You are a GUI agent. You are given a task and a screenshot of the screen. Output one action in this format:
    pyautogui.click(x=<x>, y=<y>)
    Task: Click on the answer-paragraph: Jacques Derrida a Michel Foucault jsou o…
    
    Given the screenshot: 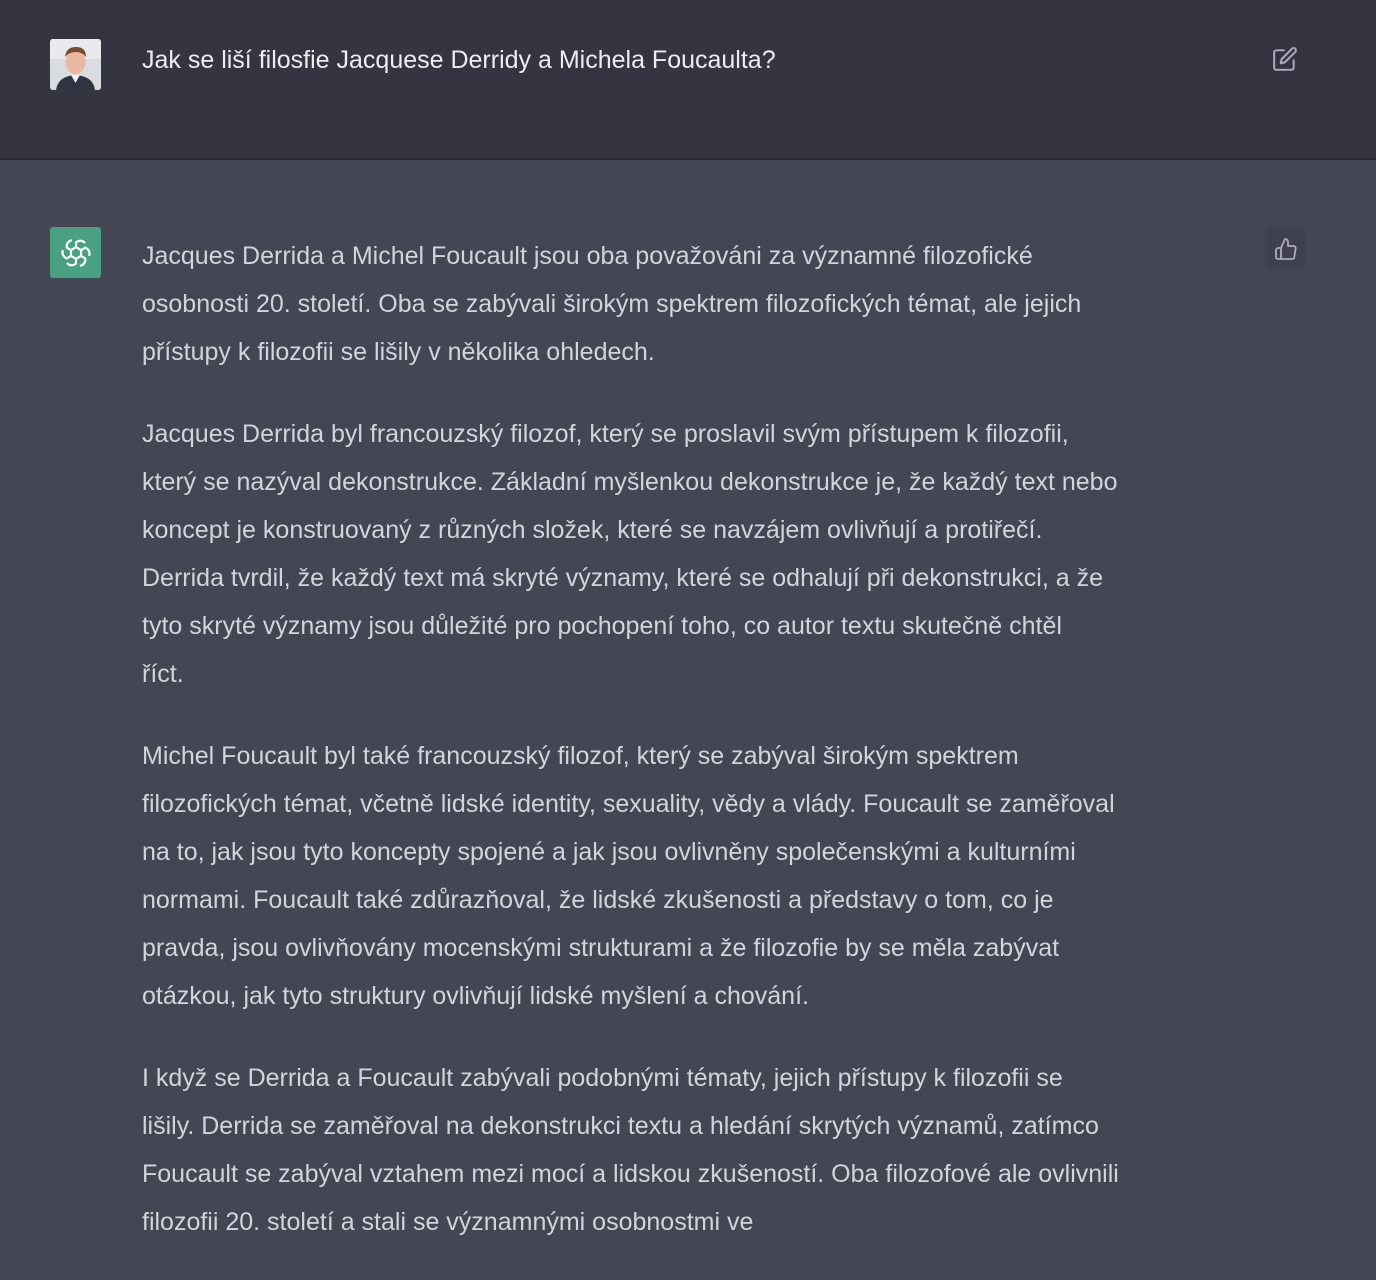 What is the action you would take?
    pyautogui.click(x=702, y=304)
    